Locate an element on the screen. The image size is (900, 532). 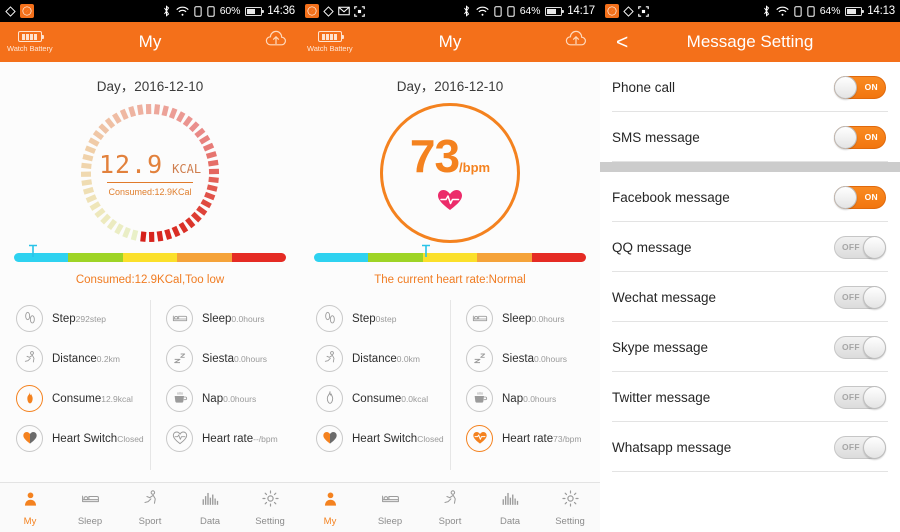
stat-row: Step0step is located at coordinates (375, 318).